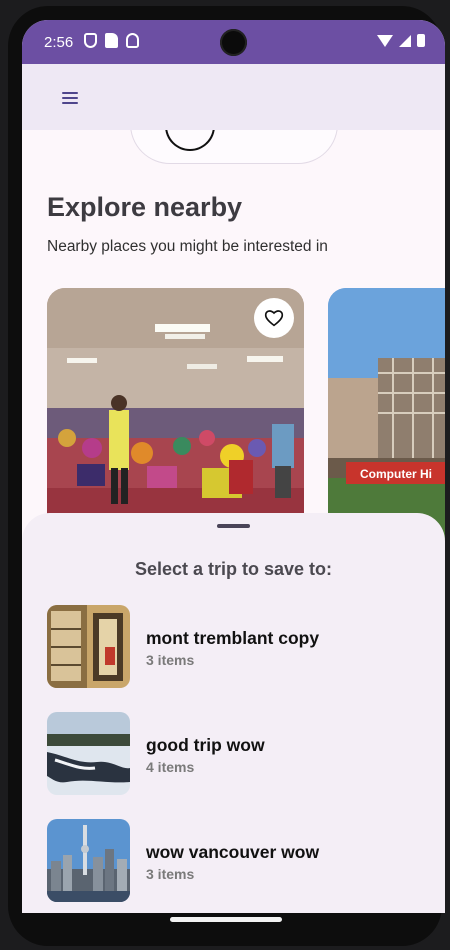  What do you see at coordinates (187, 246) in the screenshot?
I see `section-subtitle: Nearby places you might be interested in` at bounding box center [187, 246].